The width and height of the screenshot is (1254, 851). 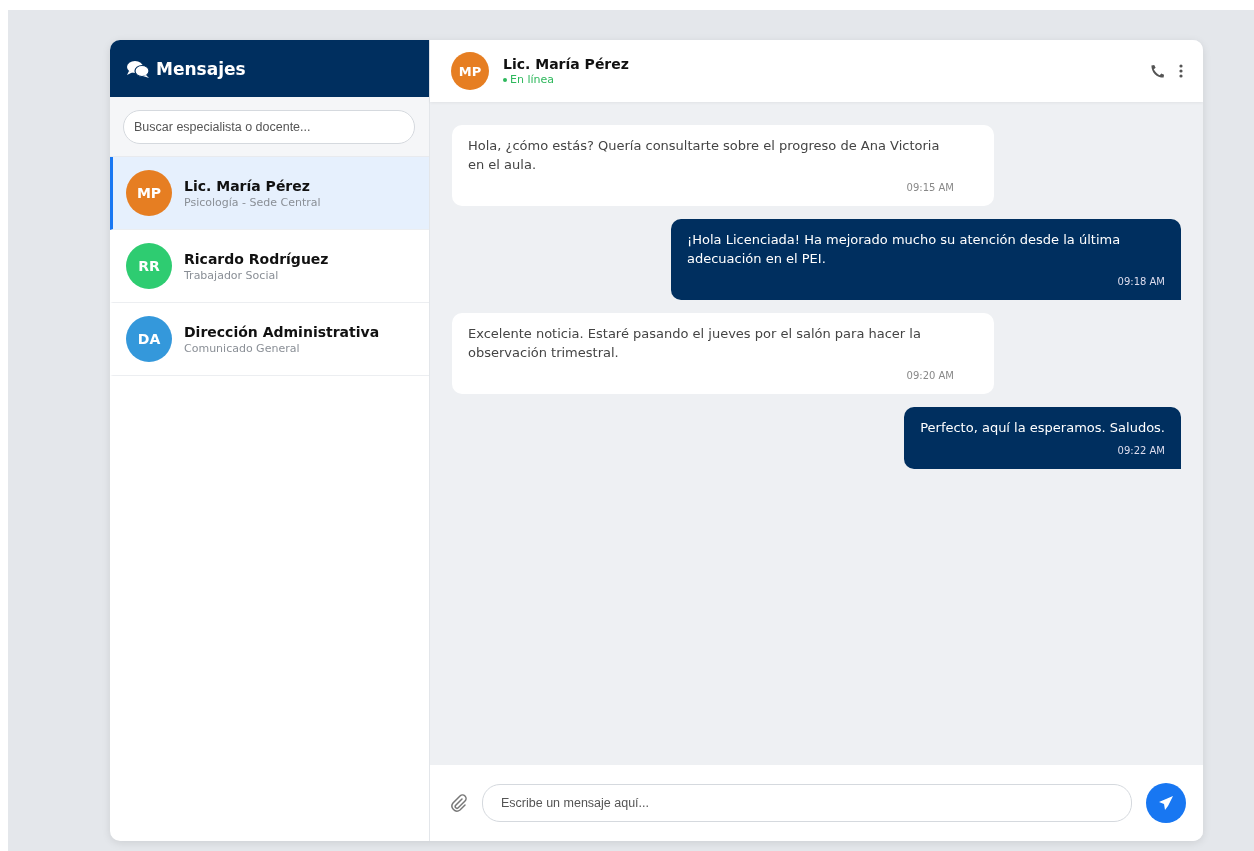 I want to click on send-button, so click(x=1166, y=803).